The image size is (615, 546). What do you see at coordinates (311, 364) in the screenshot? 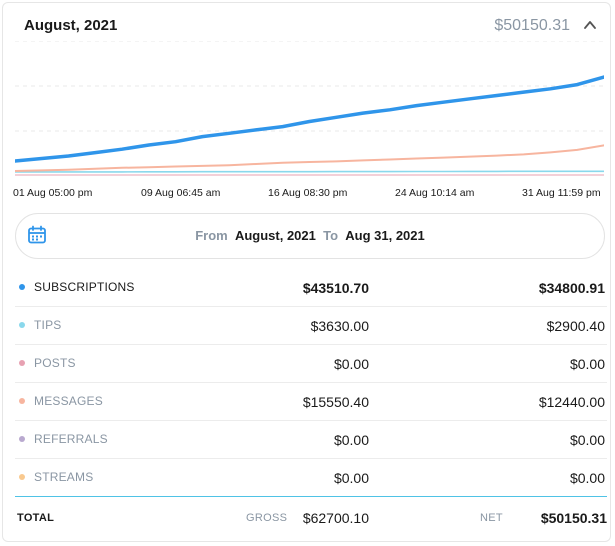
I see `earnings-row-posts: POSTS $0.00 $0.00` at bounding box center [311, 364].